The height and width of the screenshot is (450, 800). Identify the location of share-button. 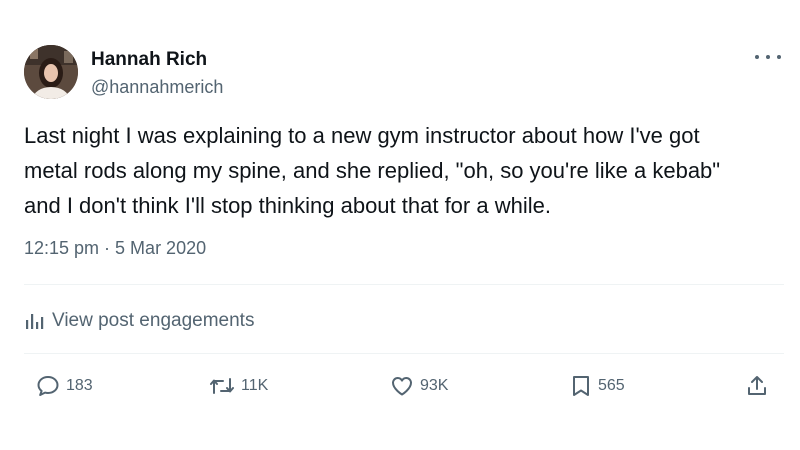
(757, 386).